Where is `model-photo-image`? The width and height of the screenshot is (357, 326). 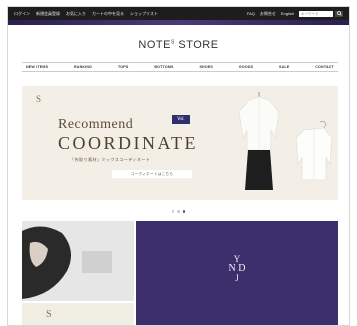 model-photo-image is located at coordinates (78, 261).